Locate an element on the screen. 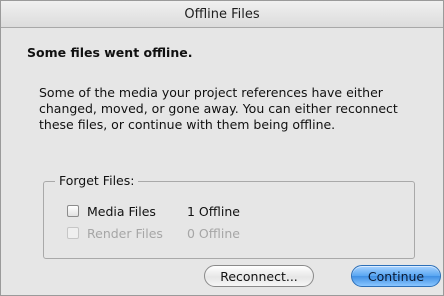 The height and width of the screenshot is (296, 444). render-files-label: Render Files is located at coordinates (125, 233).